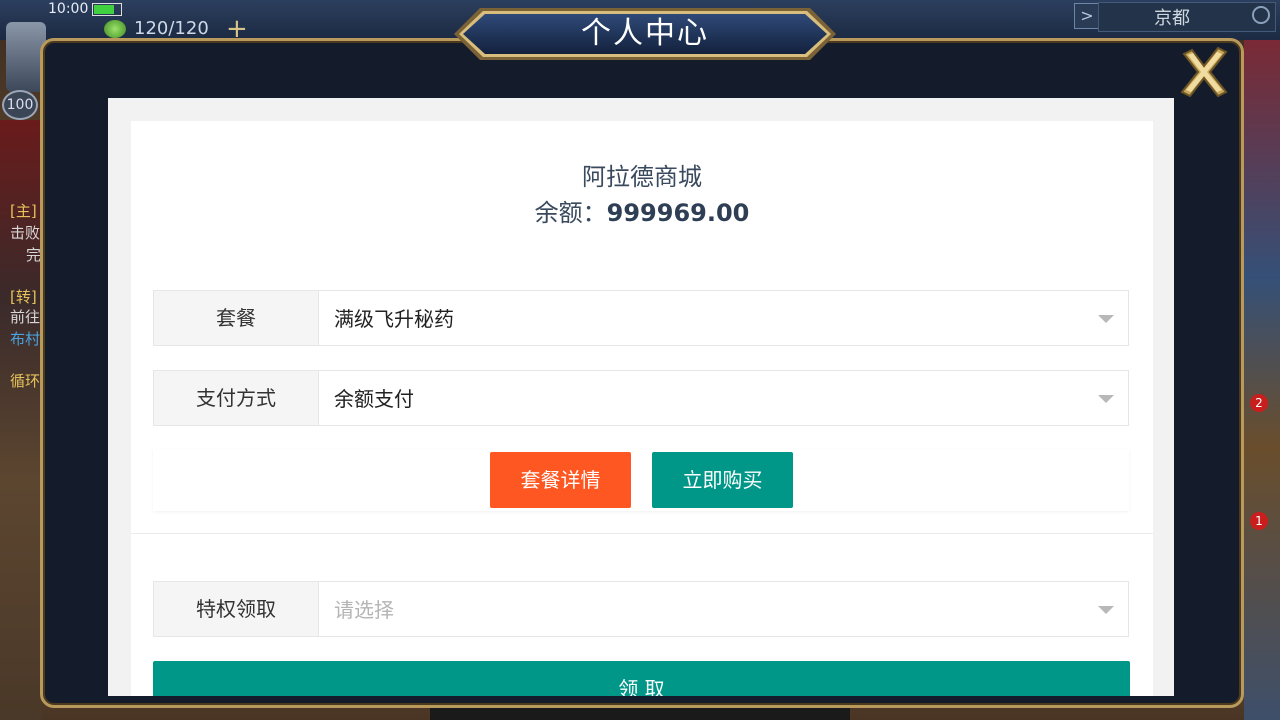 Image resolution: width=1280 pixels, height=720 pixels. I want to click on modal-title-plate: 个人中心, so click(645, 34).